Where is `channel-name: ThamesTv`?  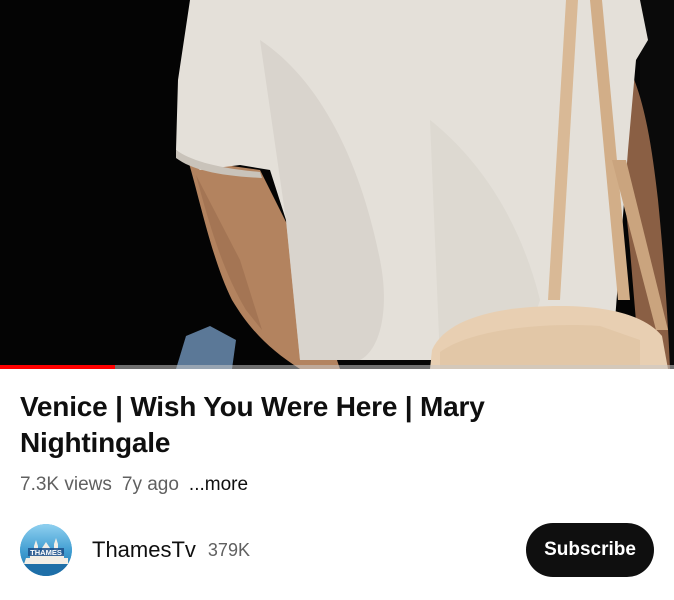
channel-name: ThamesTv is located at coordinates (144, 550).